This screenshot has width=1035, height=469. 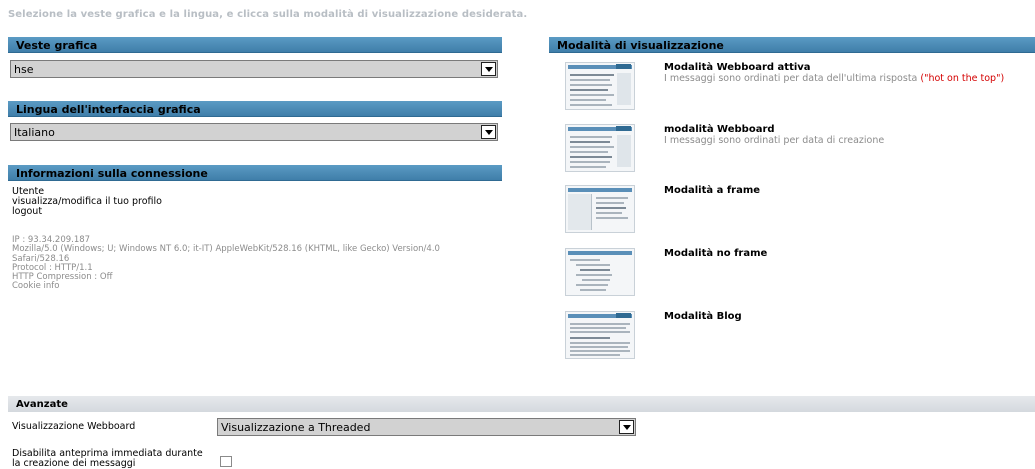 What do you see at coordinates (255, 173) in the screenshot?
I see `connection-section-header: Informazioni sulla connessione` at bounding box center [255, 173].